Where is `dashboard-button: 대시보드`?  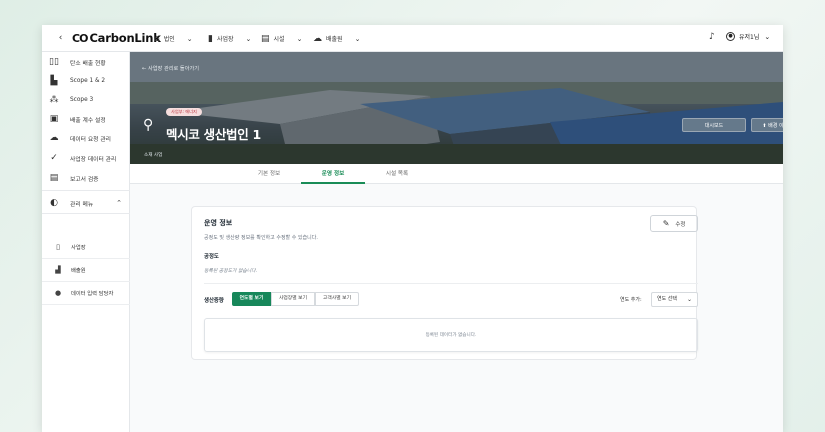 dashboard-button: 대시보드 is located at coordinates (714, 125).